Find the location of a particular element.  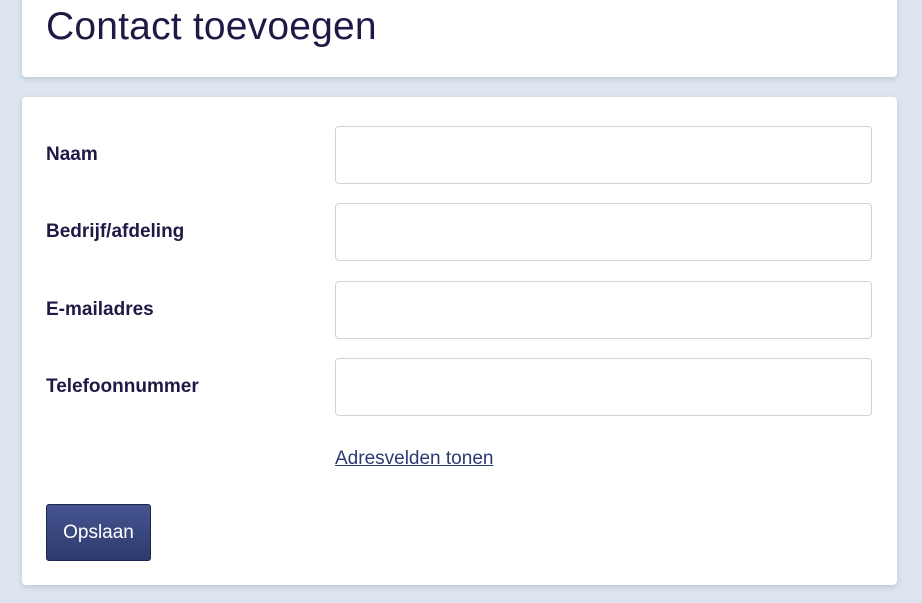

bedrijf-afdeling-input is located at coordinates (603, 232).